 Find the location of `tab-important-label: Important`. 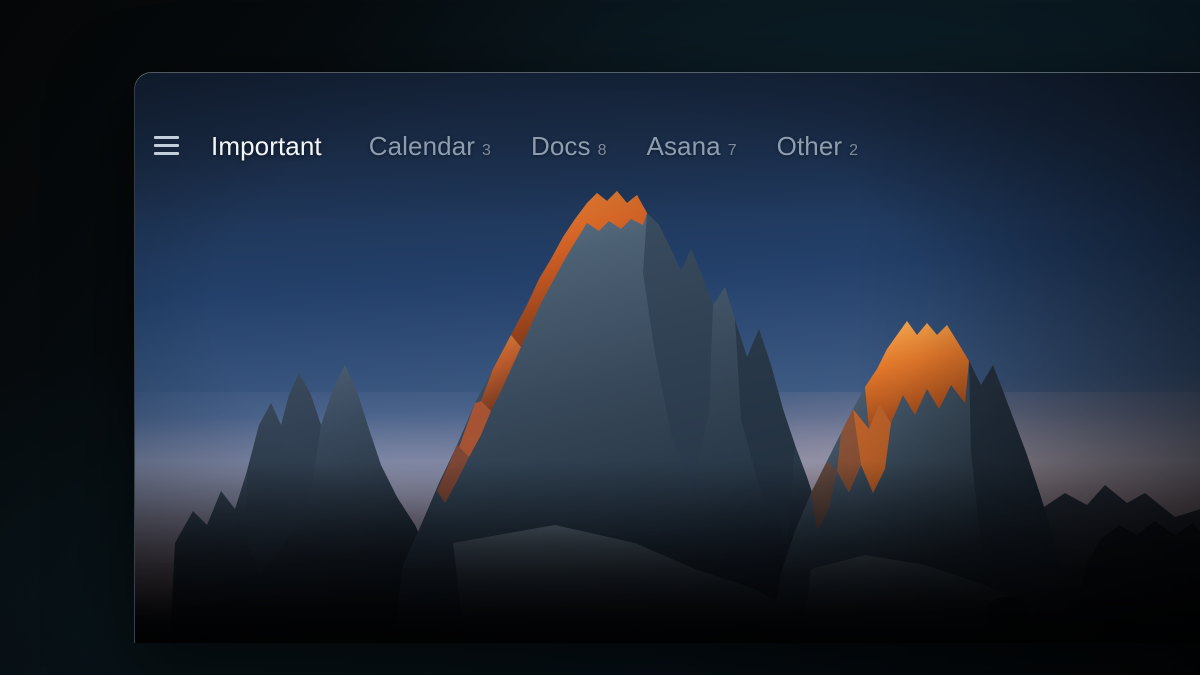

tab-important-label: Important is located at coordinates (266, 145).